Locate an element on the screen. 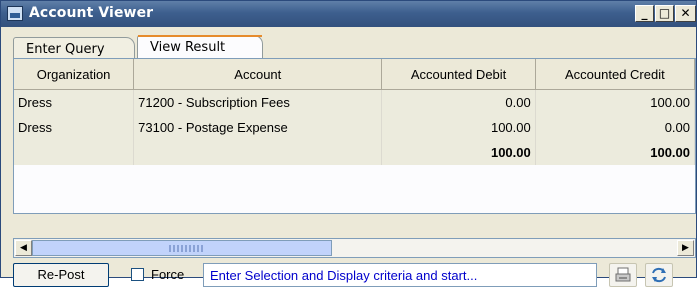 Image resolution: width=697 pixels, height=290 pixels. column-header-accounted-credit: Accounted Credit is located at coordinates (615, 74).